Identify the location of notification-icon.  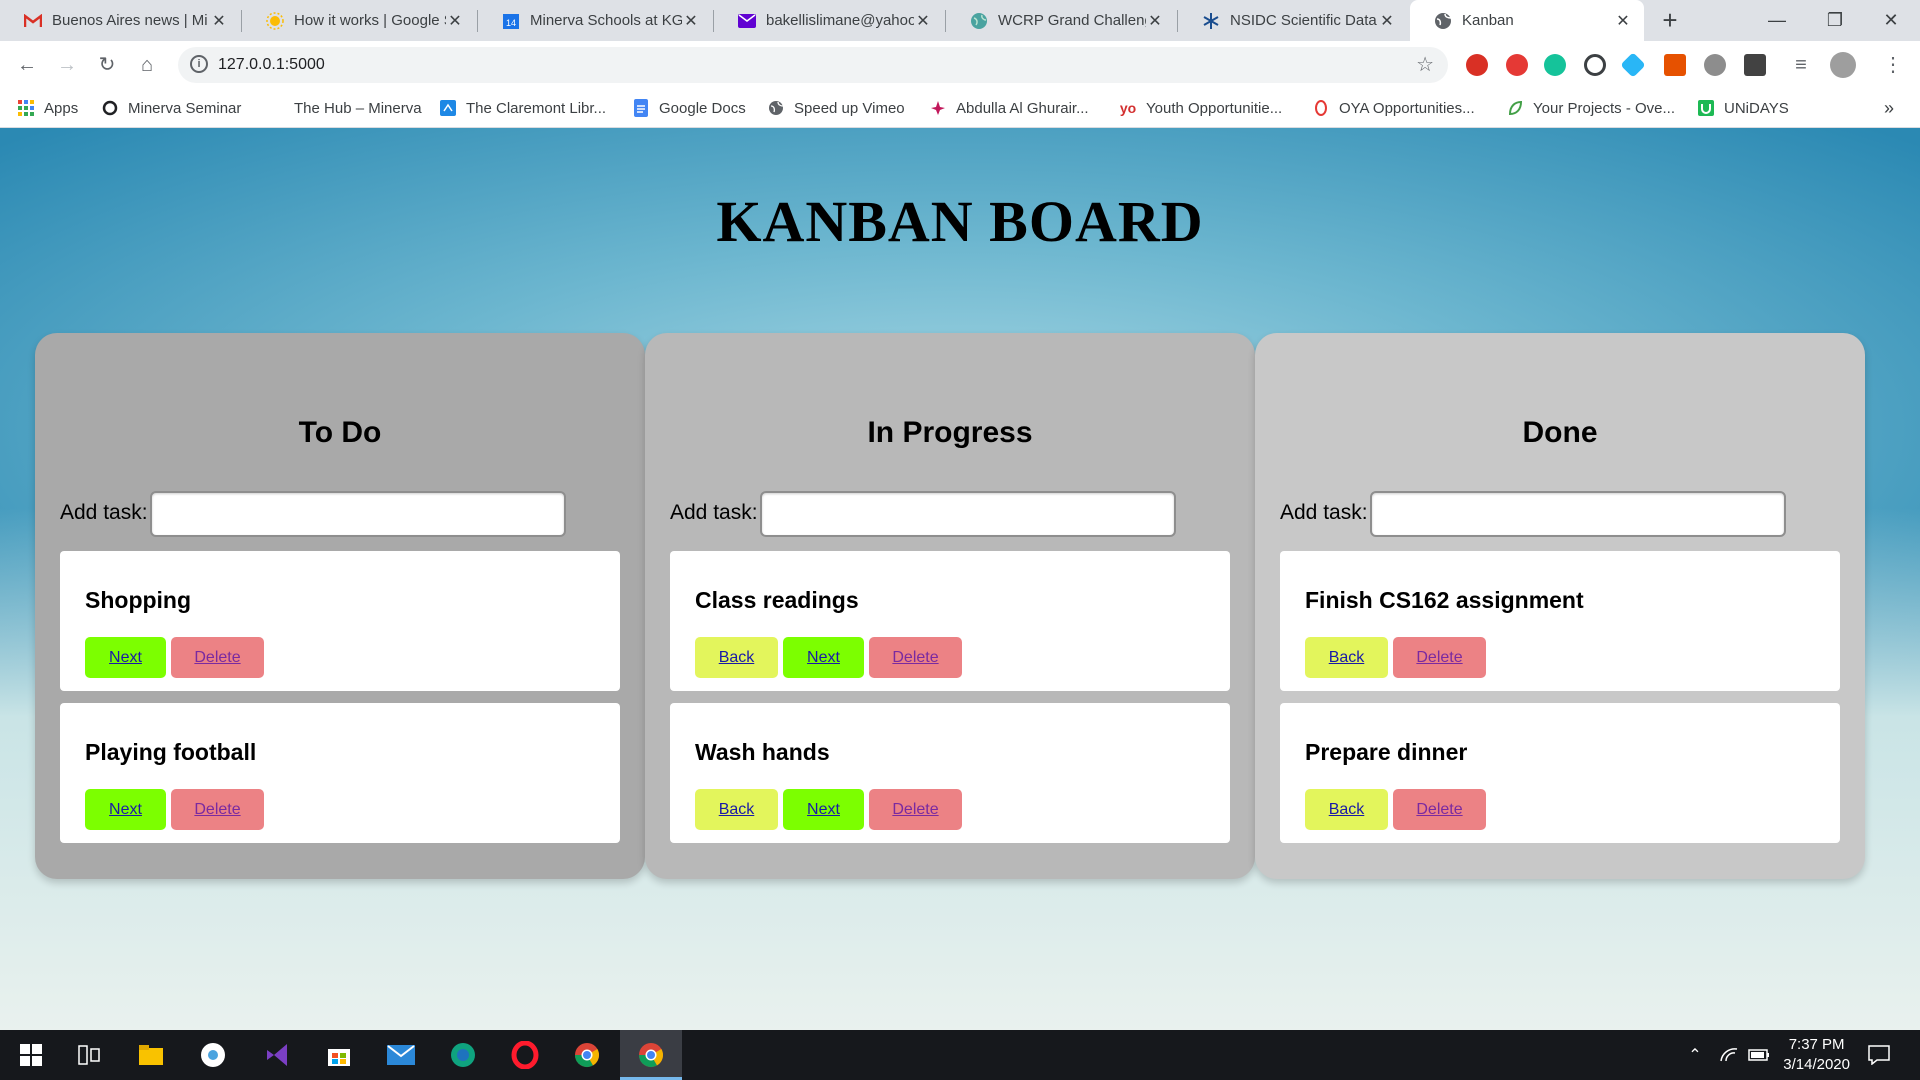
(1879, 1055).